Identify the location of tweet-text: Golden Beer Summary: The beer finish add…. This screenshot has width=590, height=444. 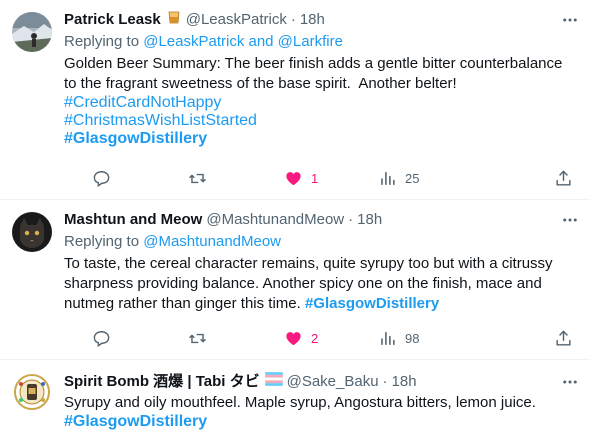
(315, 73).